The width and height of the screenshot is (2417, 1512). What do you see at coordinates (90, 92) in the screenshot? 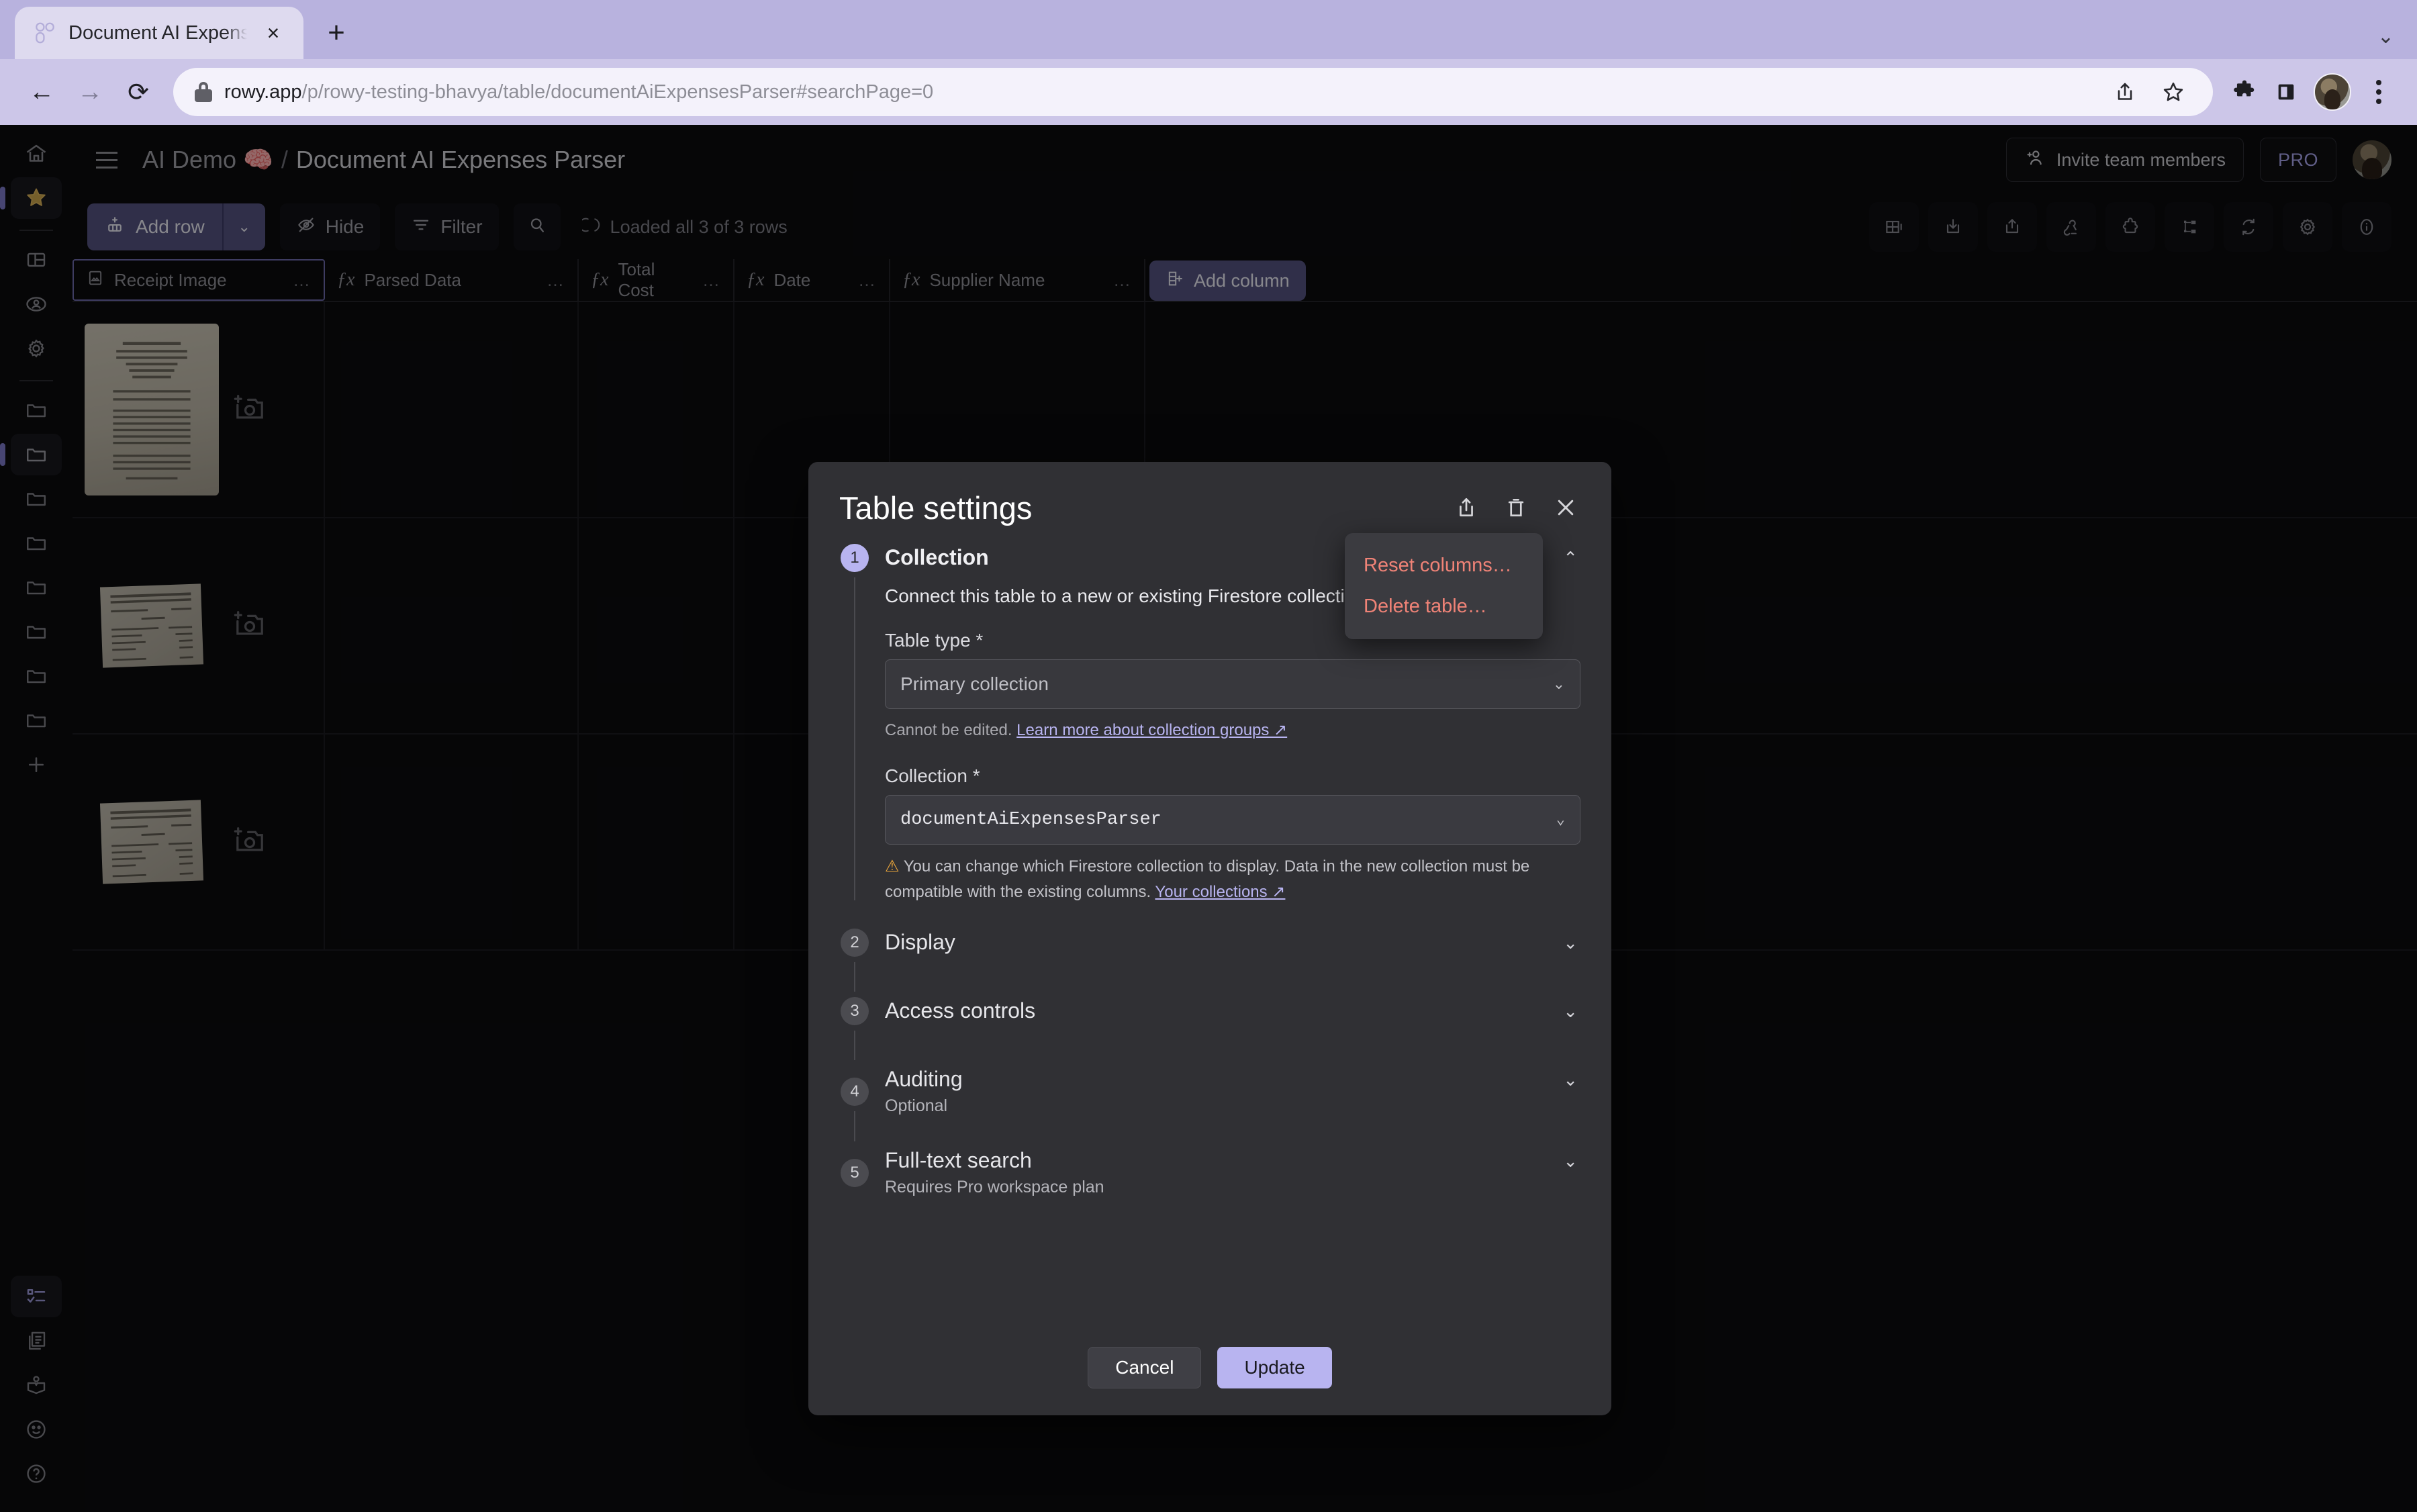
I see `forward-button: →` at bounding box center [90, 92].